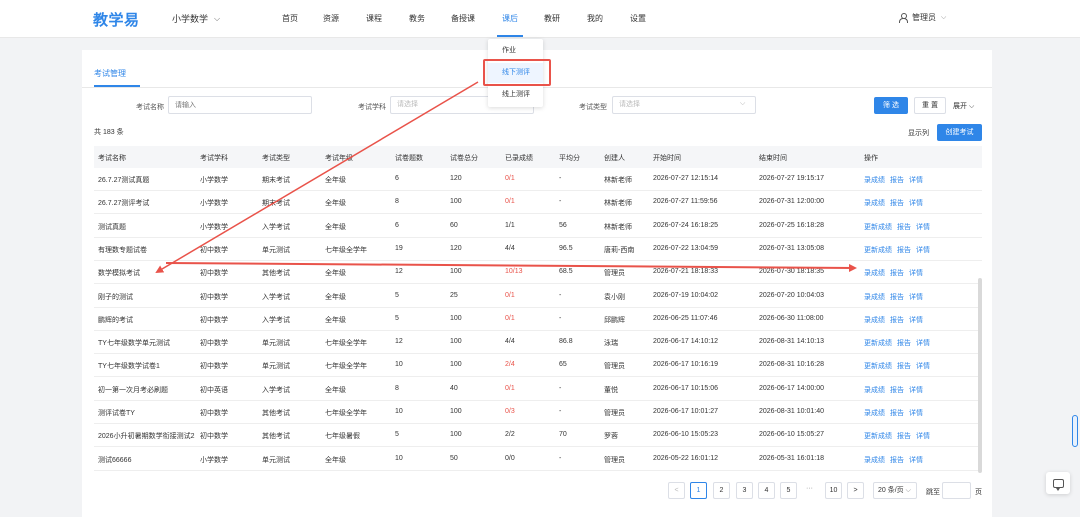 The image size is (1080, 517). I want to click on nav-item-academic: 教务, so click(417, 18).